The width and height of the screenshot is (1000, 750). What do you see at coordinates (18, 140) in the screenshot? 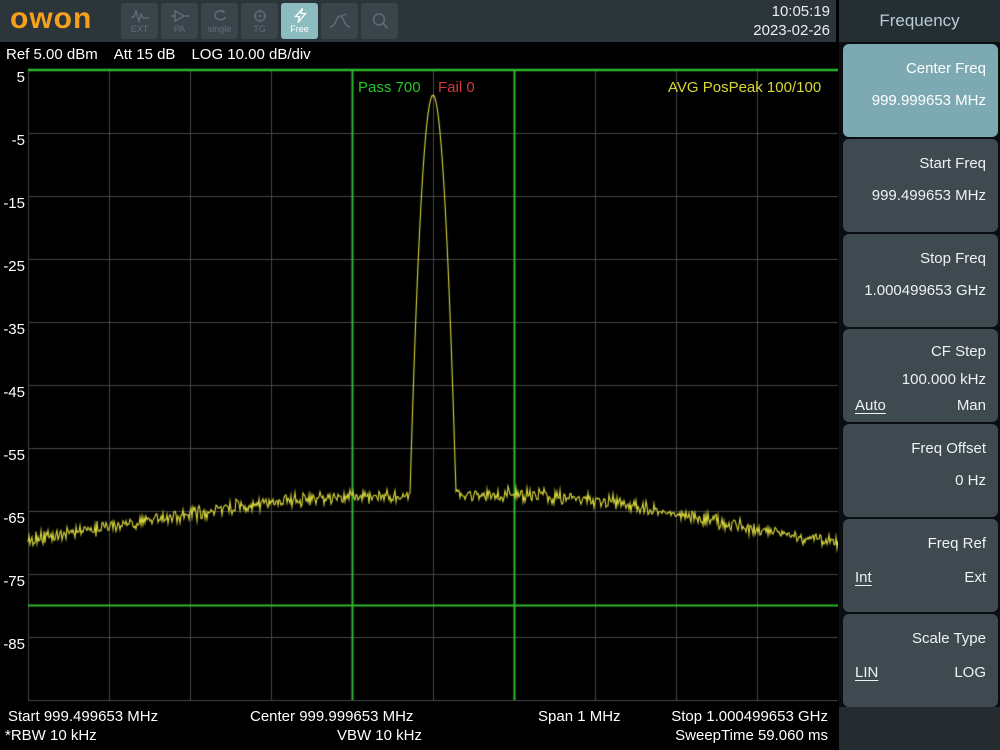
I see `y-tick--5: -5` at bounding box center [18, 140].